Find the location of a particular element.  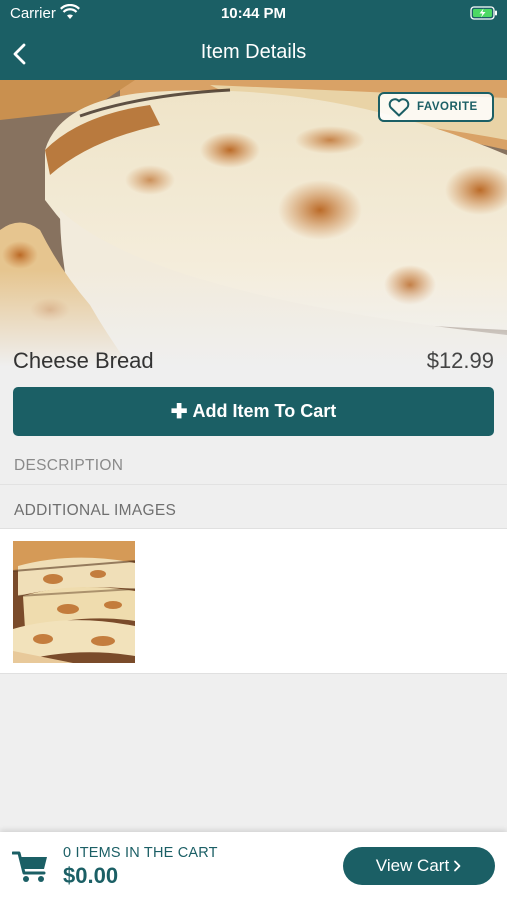

section-divider is located at coordinates (253, 484).